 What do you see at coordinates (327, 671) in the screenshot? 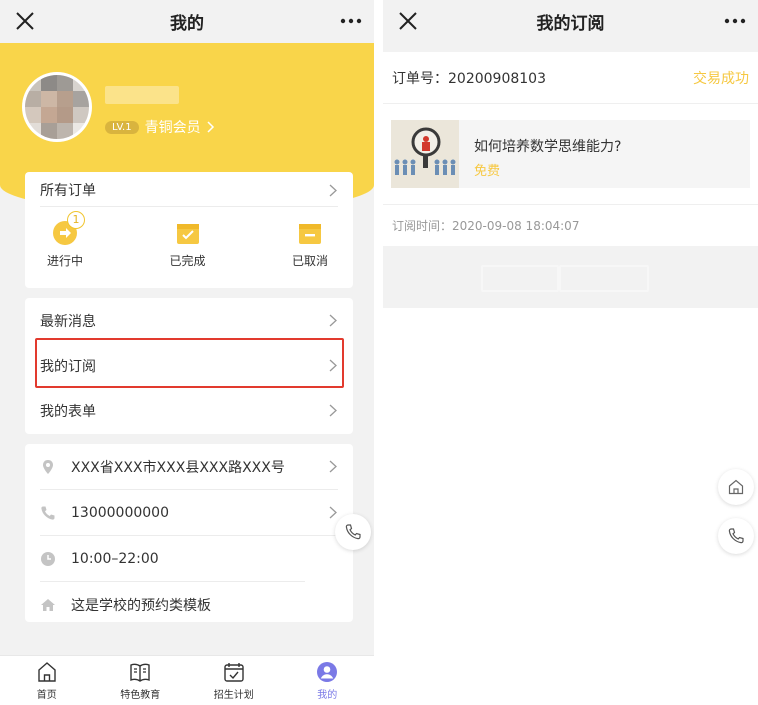
I see `profile-tab-icon` at bounding box center [327, 671].